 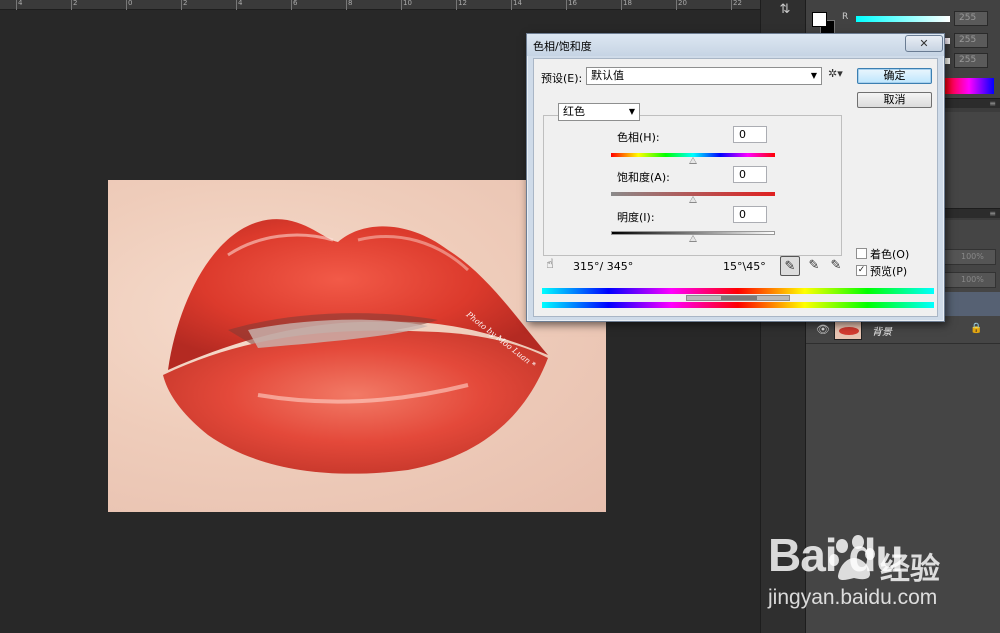 What do you see at coordinates (861, 270) in the screenshot?
I see `preview-checkbox: ✓` at bounding box center [861, 270].